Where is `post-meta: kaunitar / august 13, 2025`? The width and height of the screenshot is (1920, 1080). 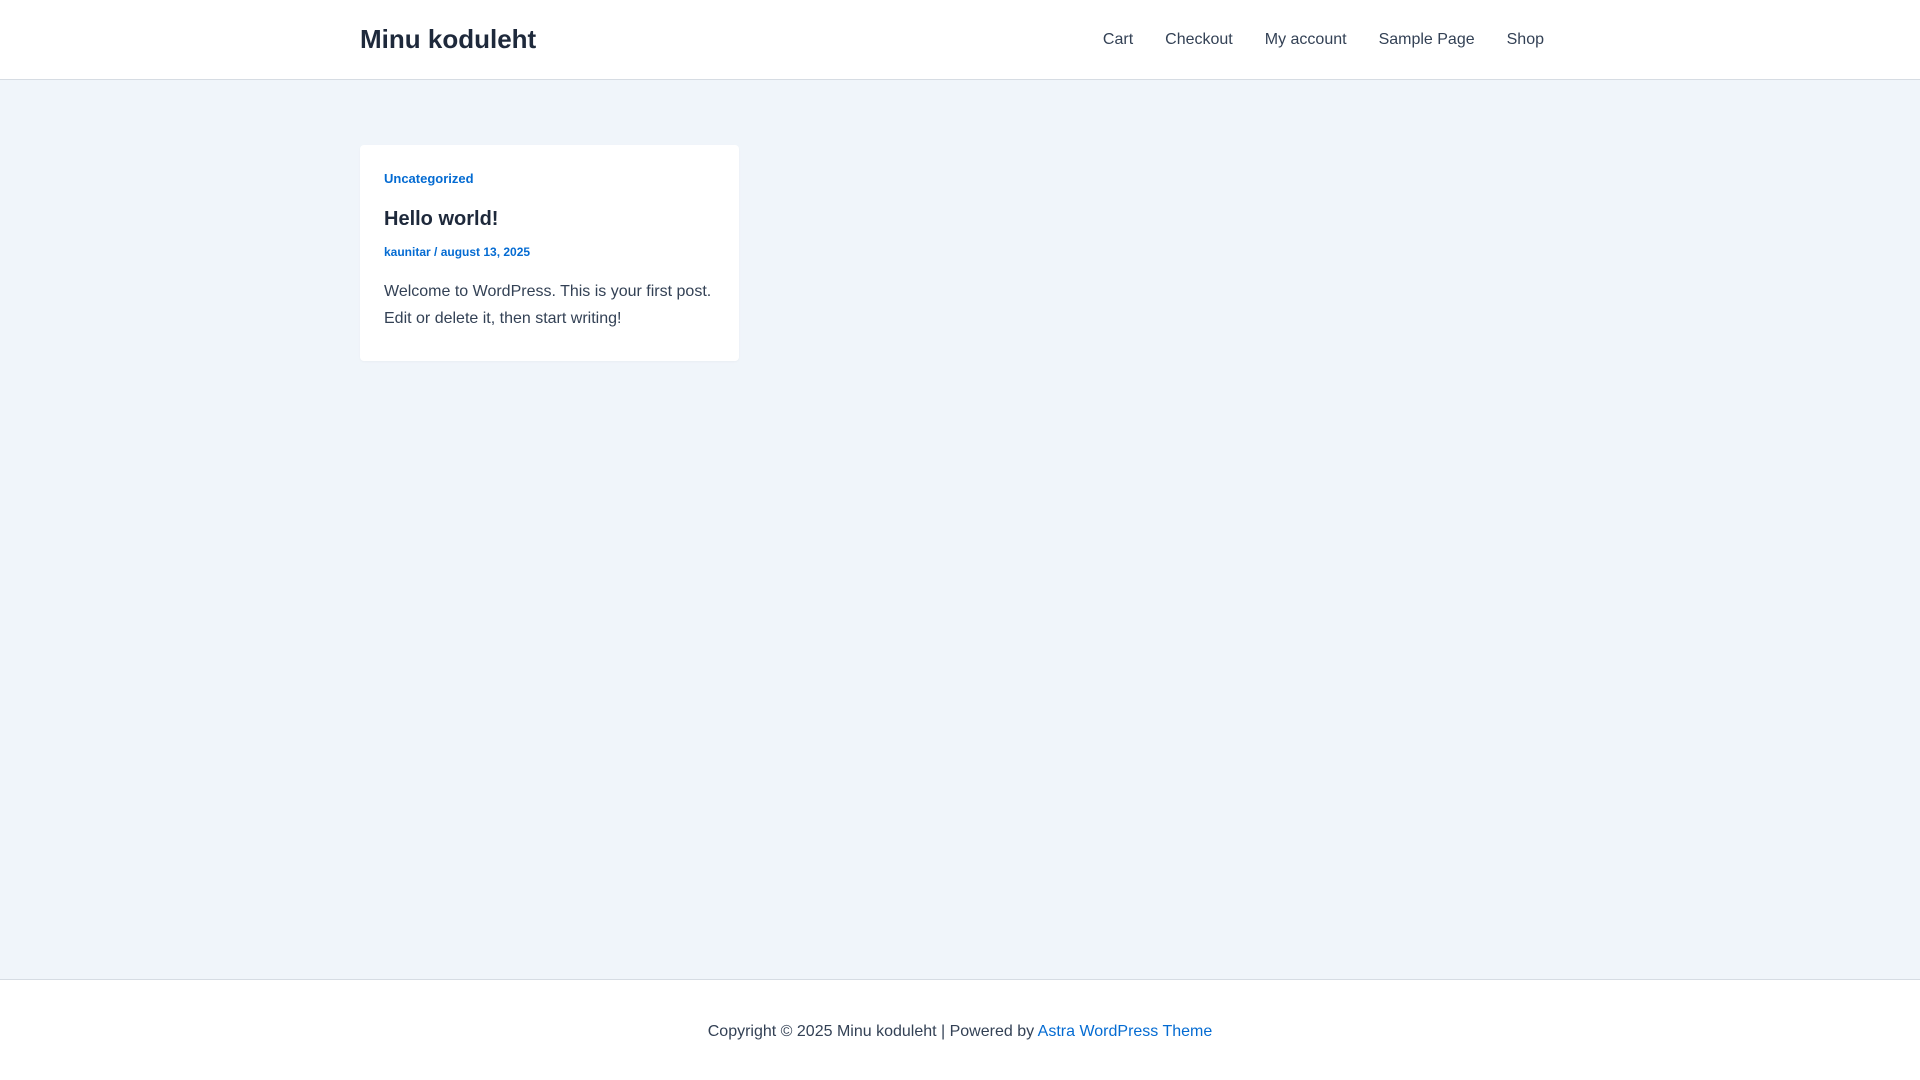 post-meta: kaunitar / august 13, 2025 is located at coordinates (549, 252).